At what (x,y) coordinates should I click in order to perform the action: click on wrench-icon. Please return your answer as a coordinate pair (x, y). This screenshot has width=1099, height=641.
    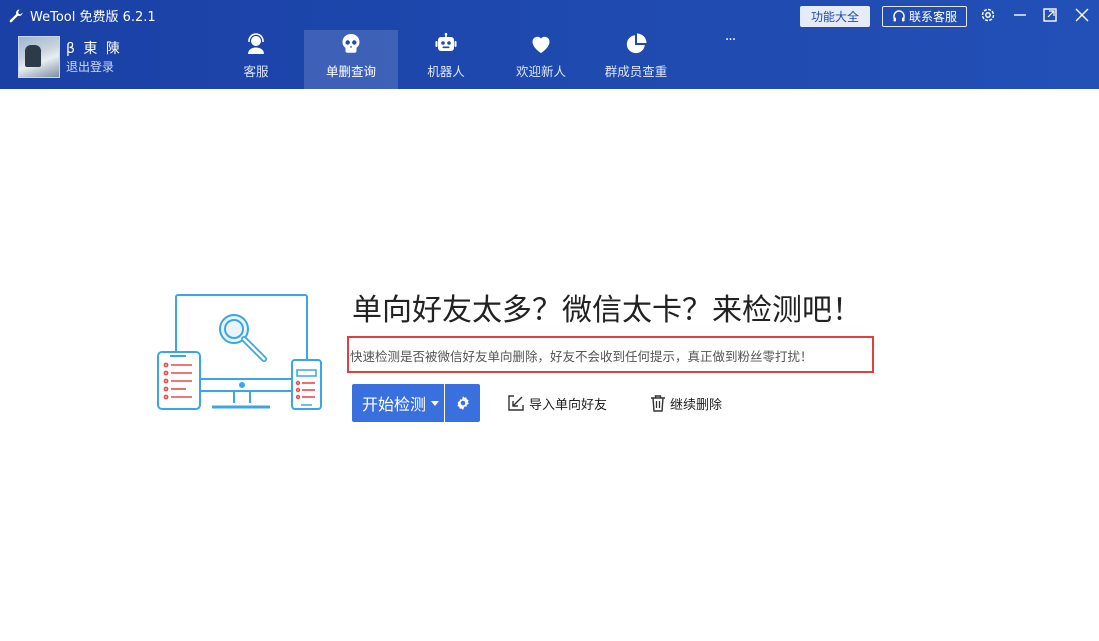
    Looking at the image, I should click on (16, 15).